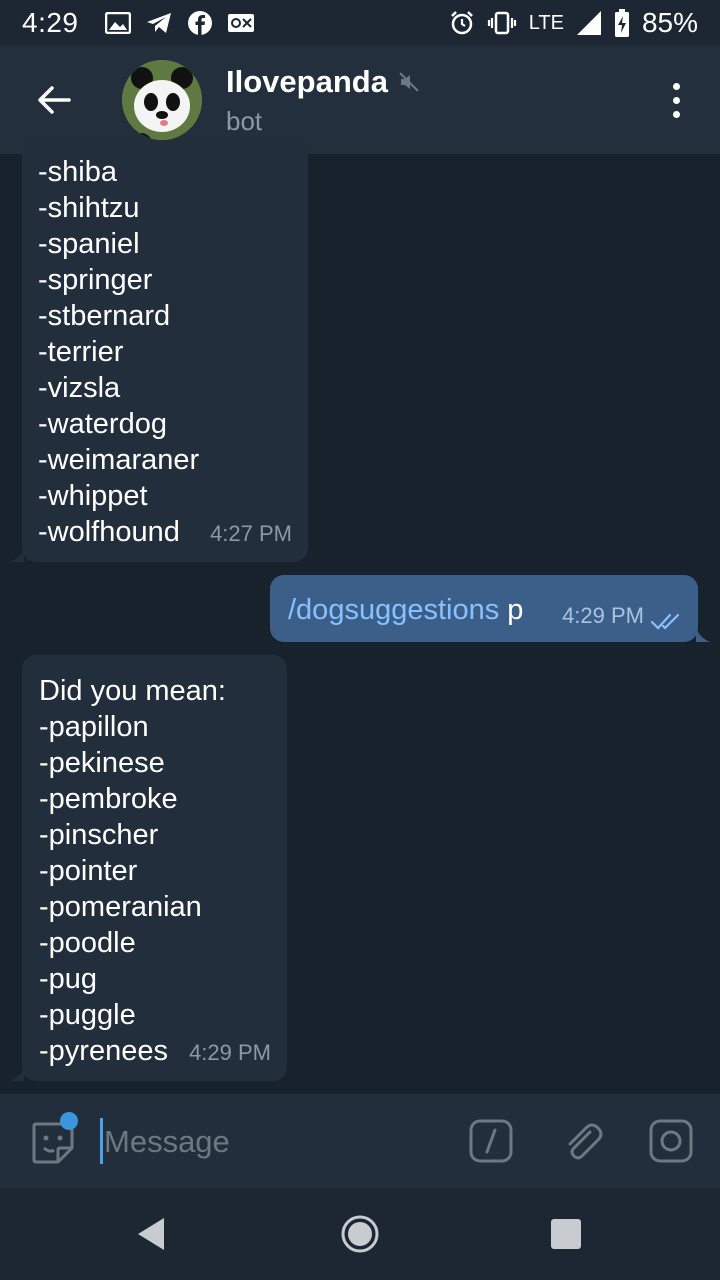 The image size is (720, 1280). I want to click on message-bubble-outgoing: /dogsuggestions p 4:29 PM, so click(484, 608).